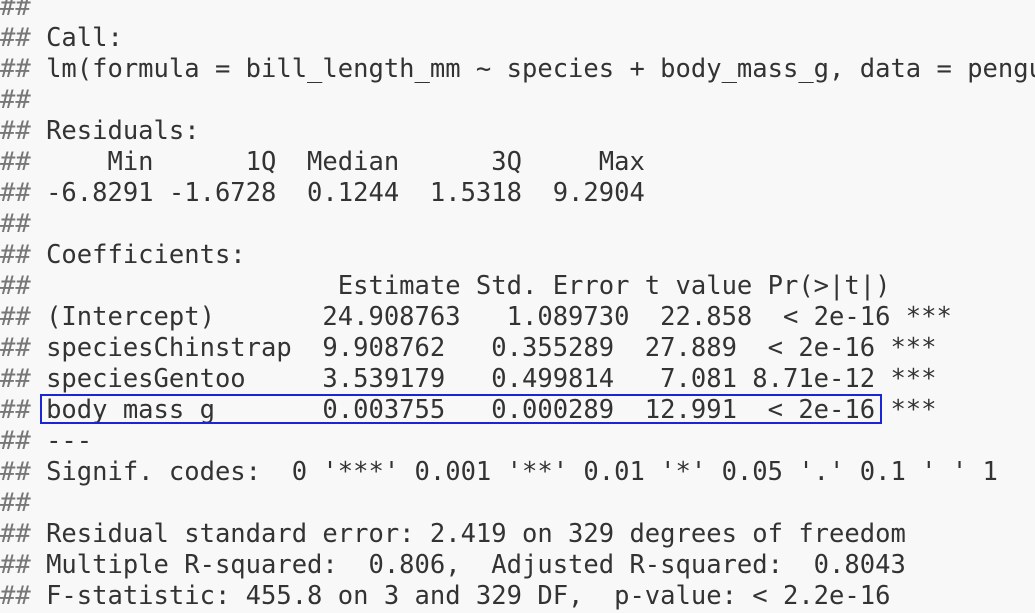 The height and width of the screenshot is (613, 1035). I want to click on console-line: ## Estimate Std. Error t value Pr(>|t|), so click(476, 286).